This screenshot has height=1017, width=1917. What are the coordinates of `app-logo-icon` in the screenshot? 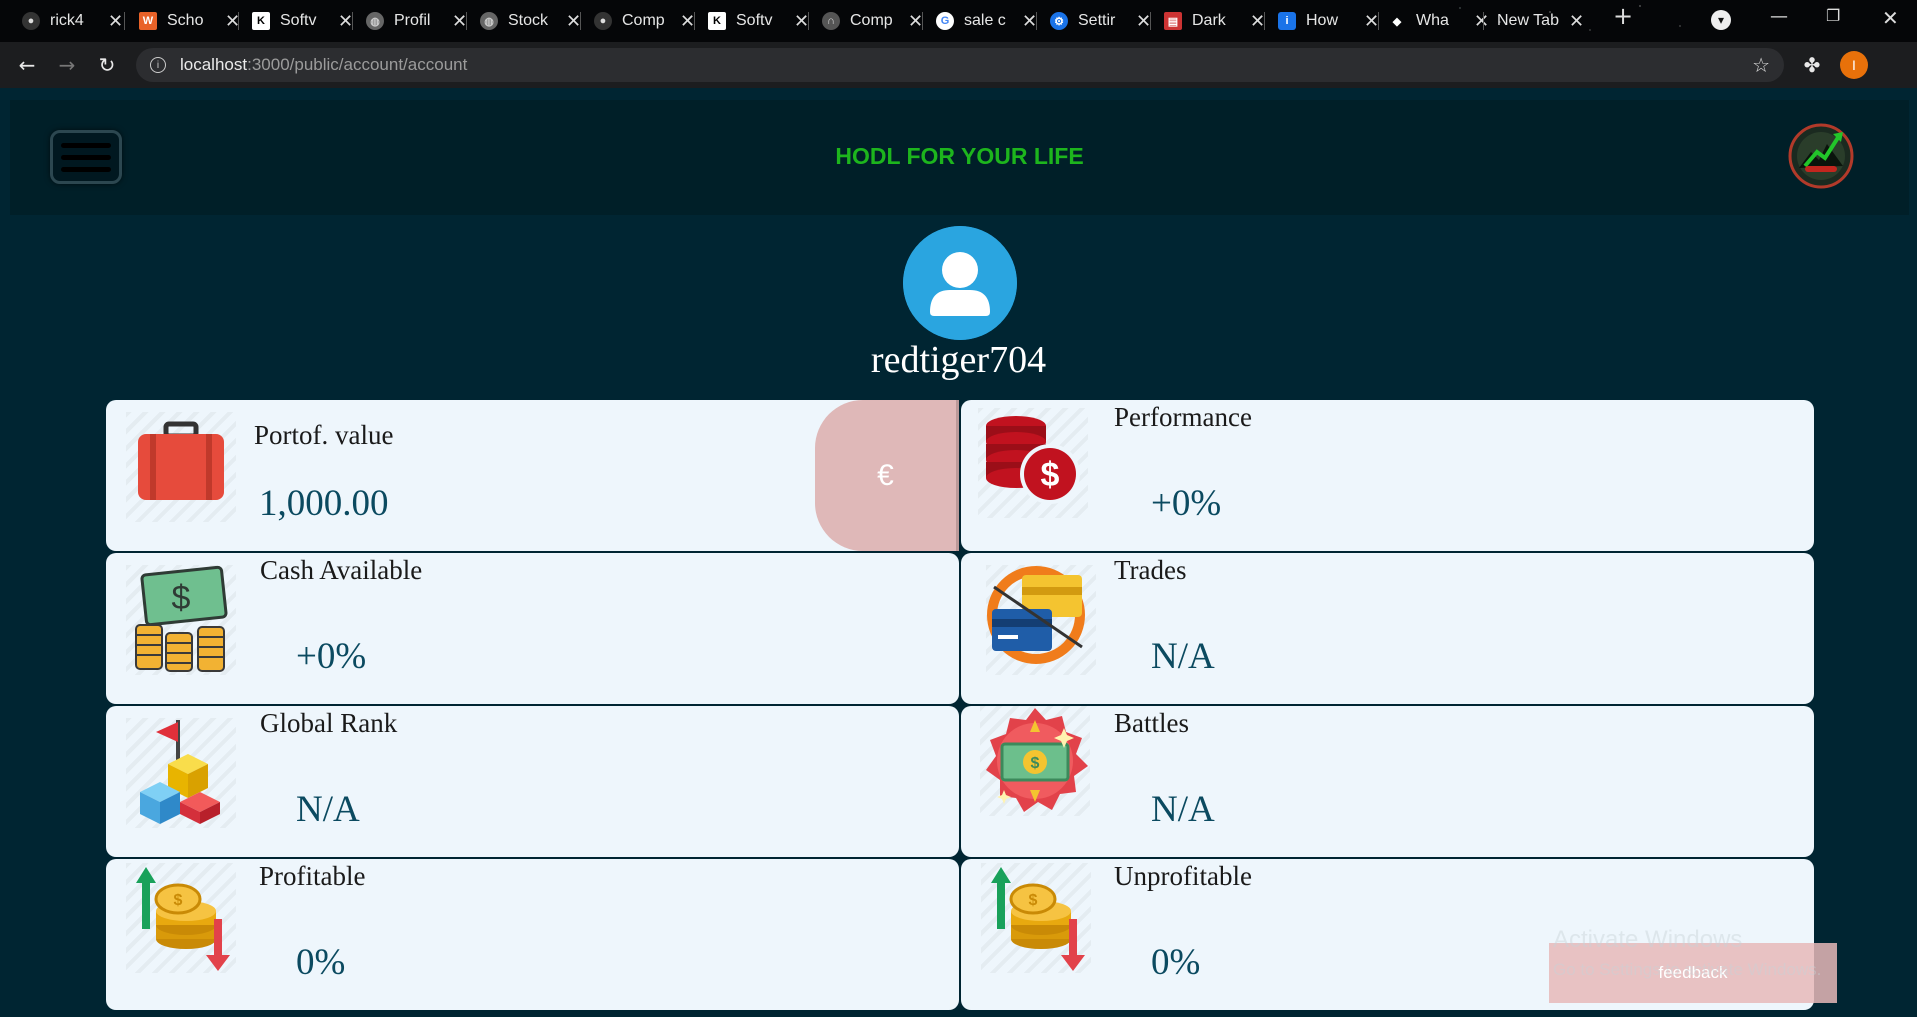 It's located at (1821, 156).